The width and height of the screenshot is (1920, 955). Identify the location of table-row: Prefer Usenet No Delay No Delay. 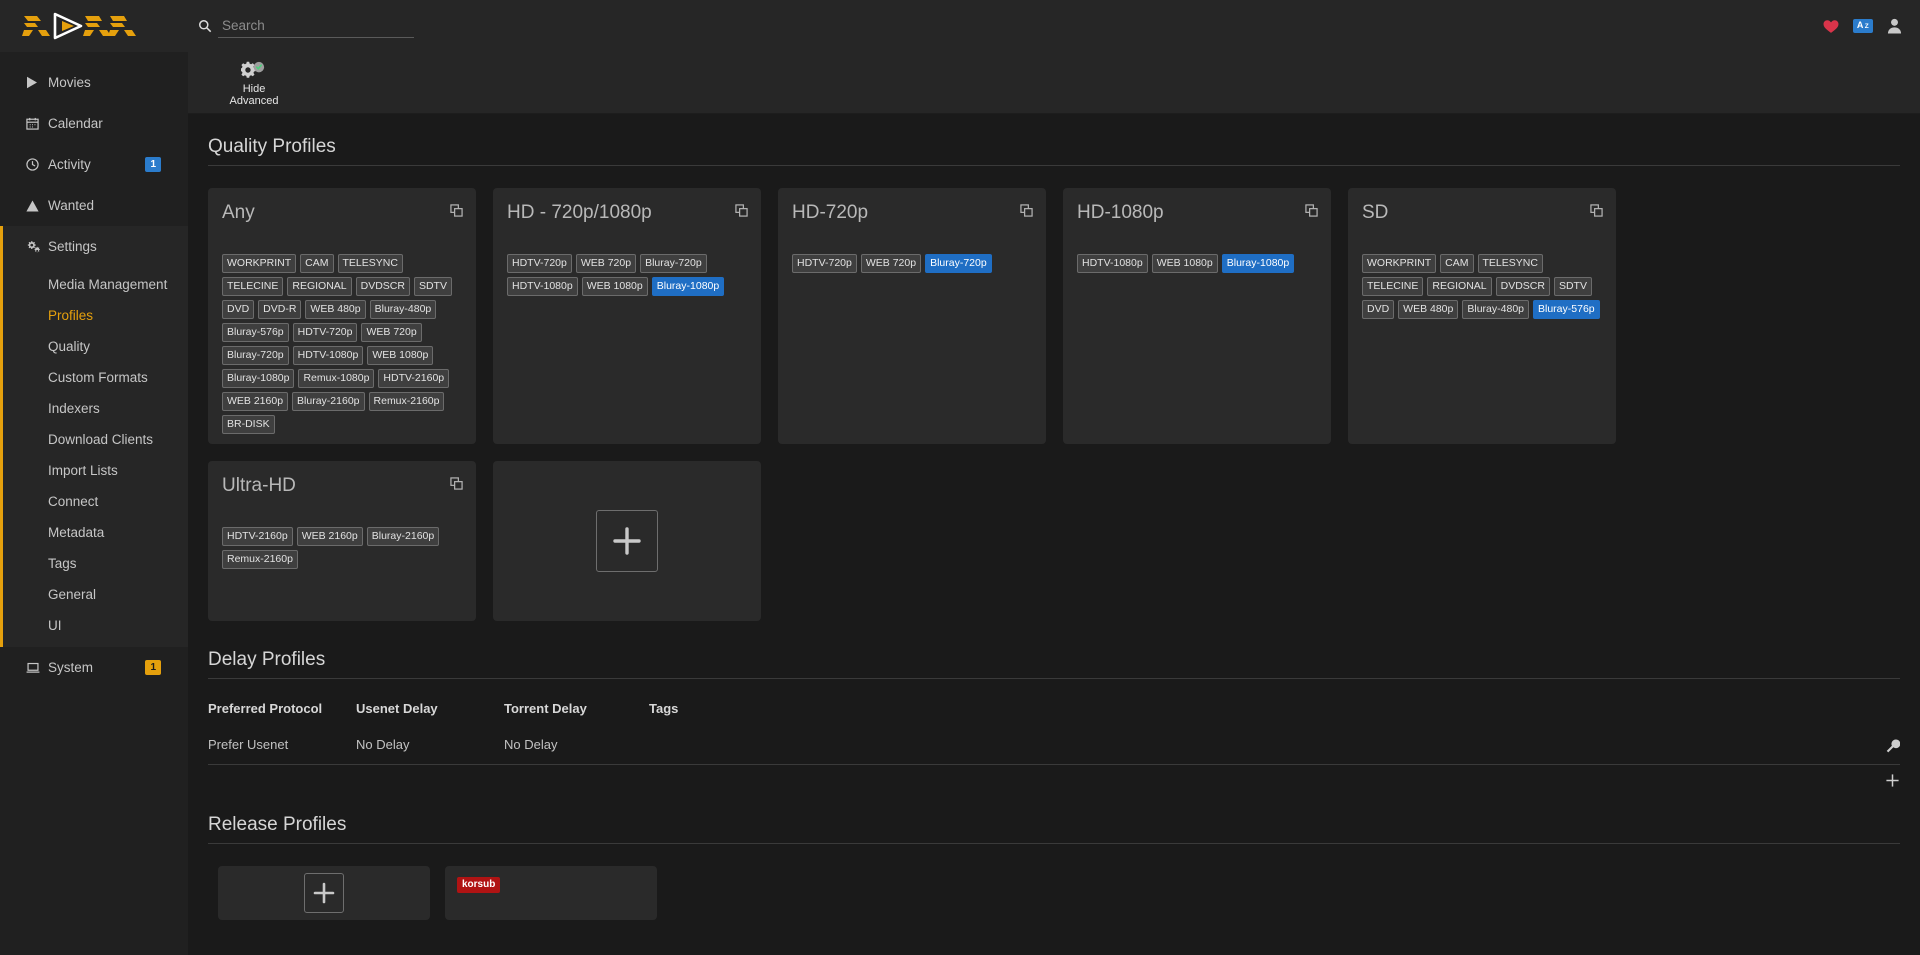
(1054, 747).